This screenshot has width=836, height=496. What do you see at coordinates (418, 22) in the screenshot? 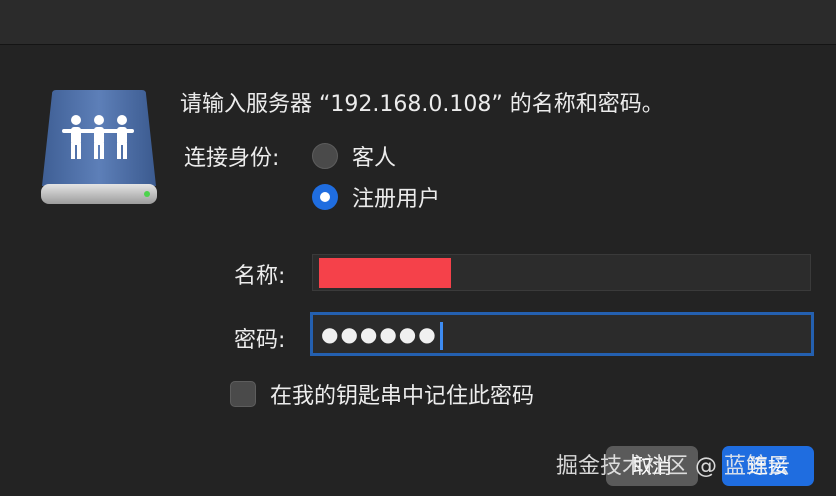
I see `title-bar` at bounding box center [418, 22].